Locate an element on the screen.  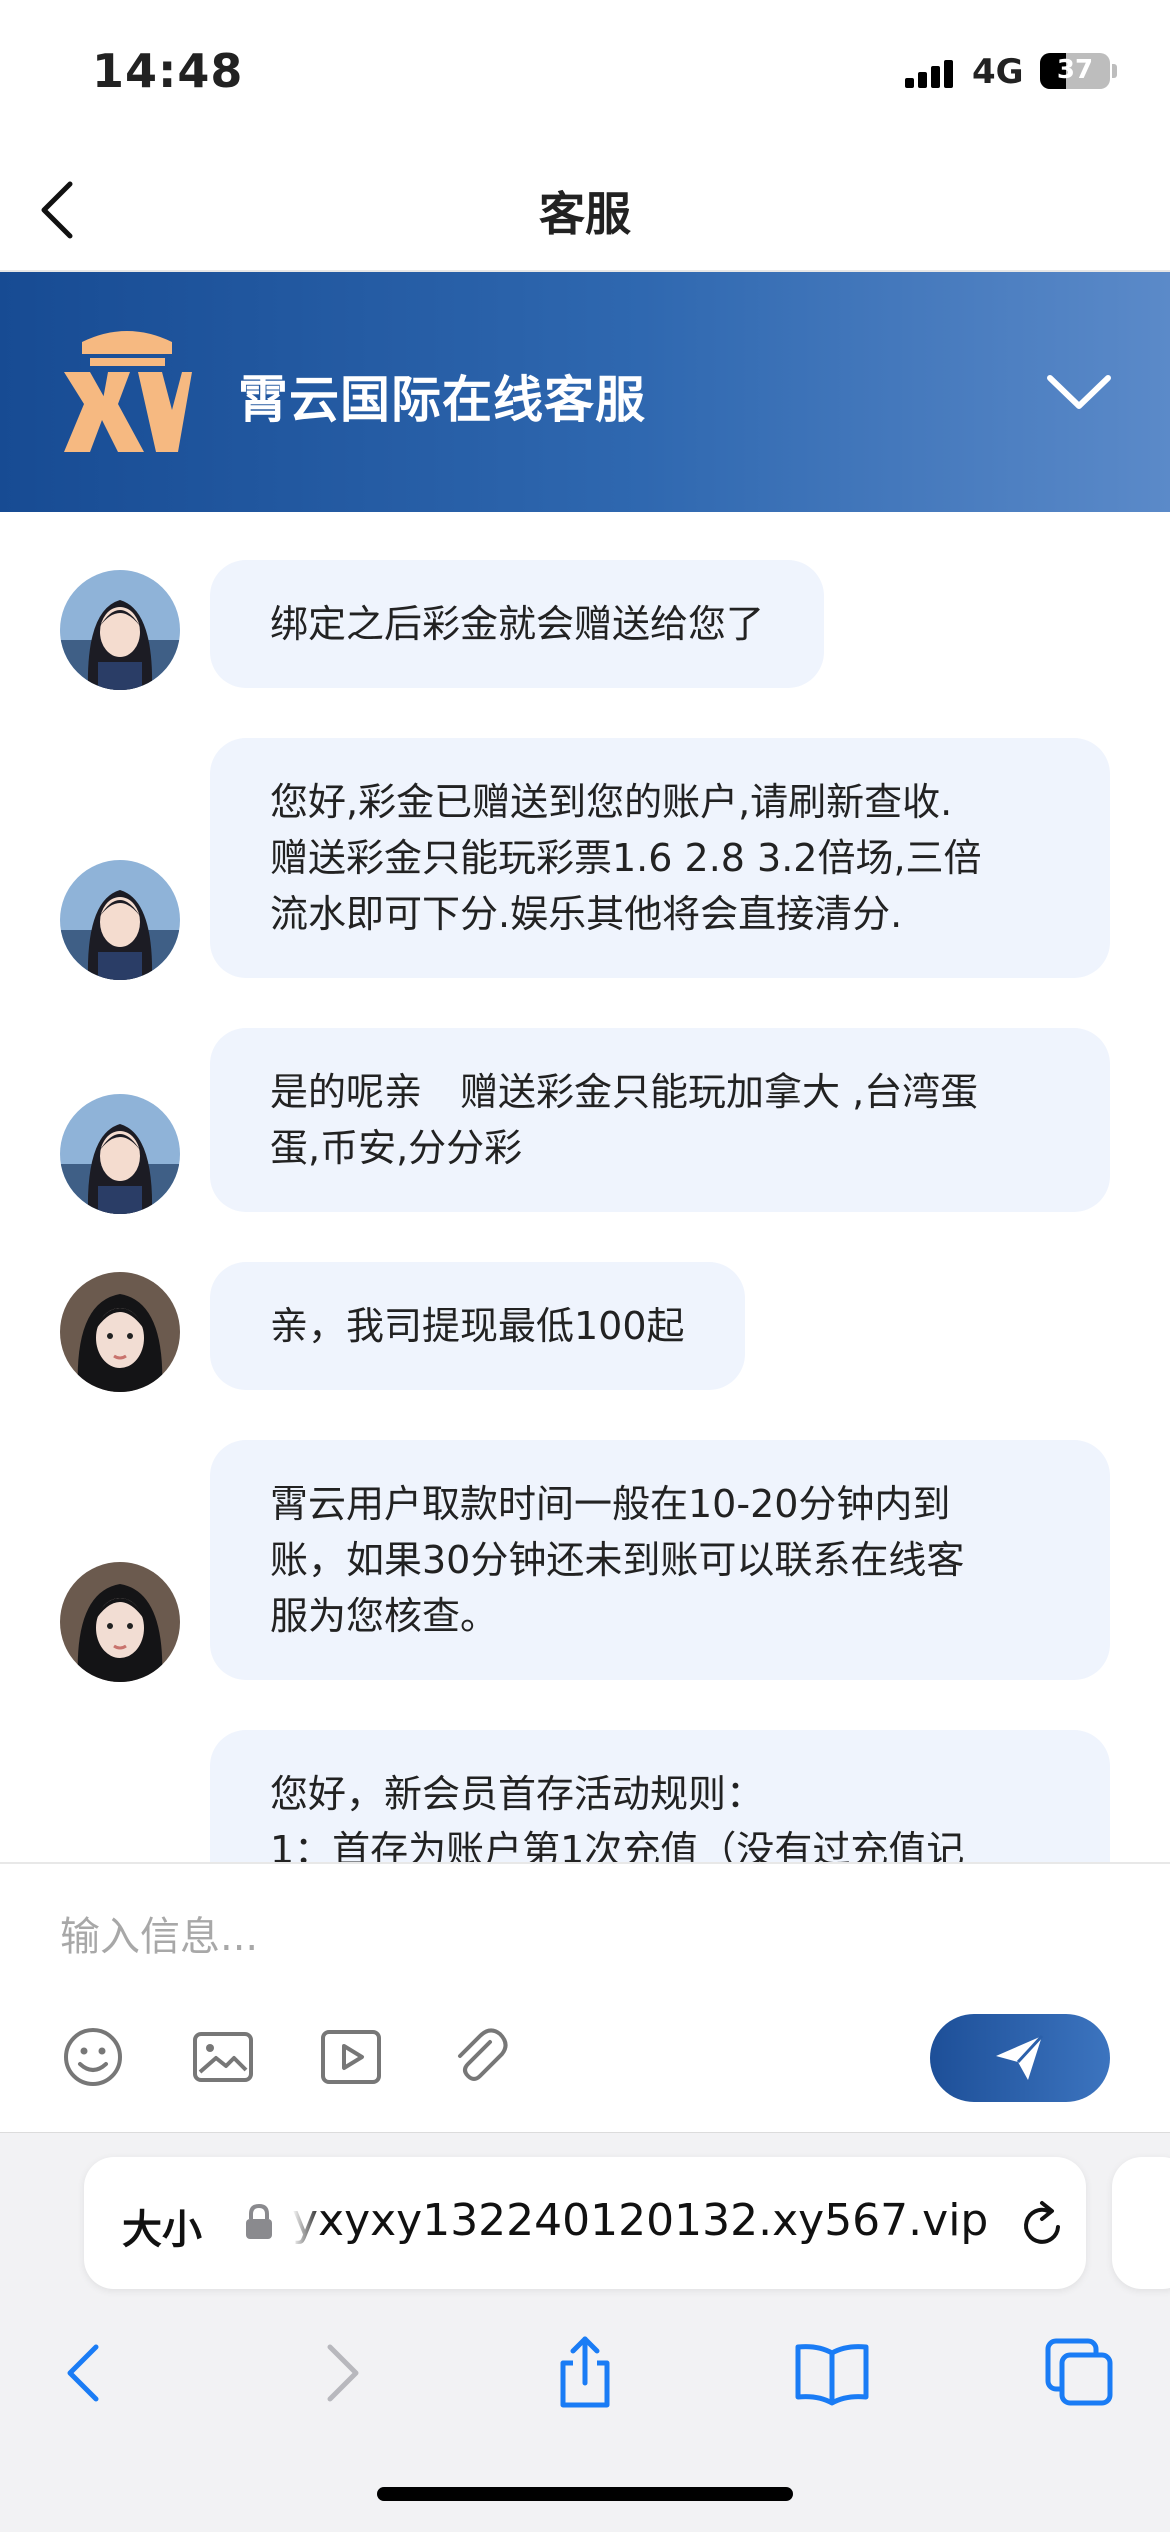
bookmarks-button is located at coordinates (832, 2373).